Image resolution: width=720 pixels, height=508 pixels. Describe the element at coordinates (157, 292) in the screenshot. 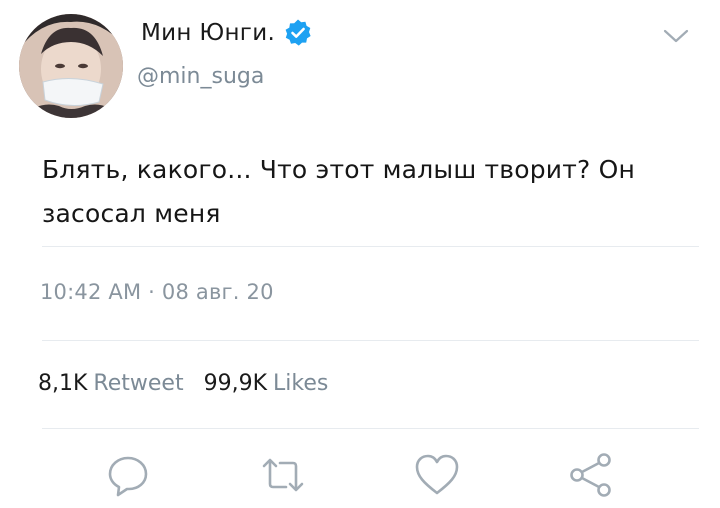

I see `tweet-timestamp: 10:42 AM · 08 авг. 20` at that location.